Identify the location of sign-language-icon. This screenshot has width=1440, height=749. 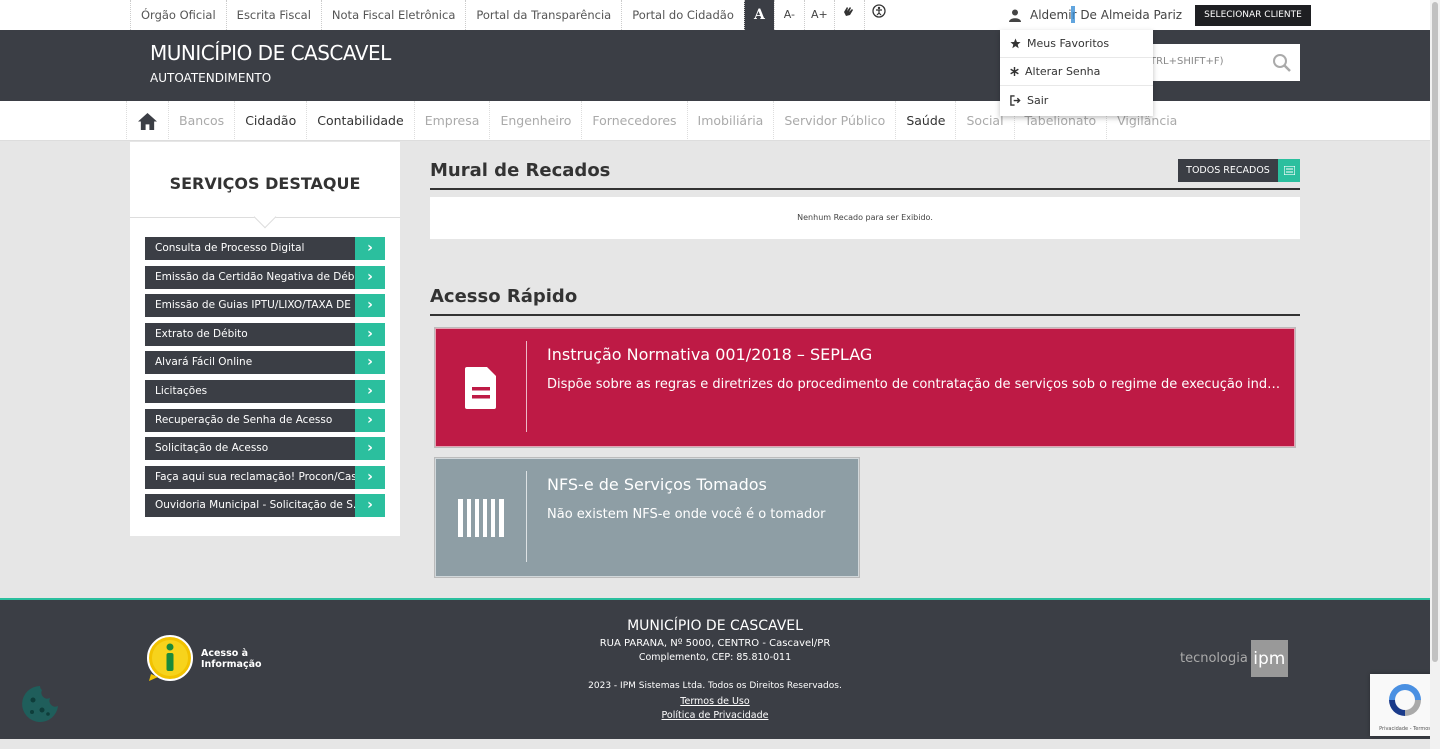
(848, 15).